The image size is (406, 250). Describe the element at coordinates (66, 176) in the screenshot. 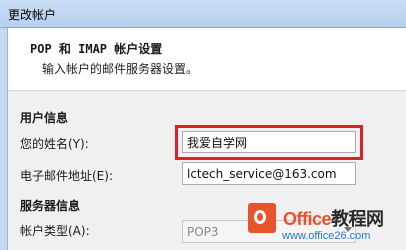

I see `email-label: 电子邮件地址(E):` at that location.